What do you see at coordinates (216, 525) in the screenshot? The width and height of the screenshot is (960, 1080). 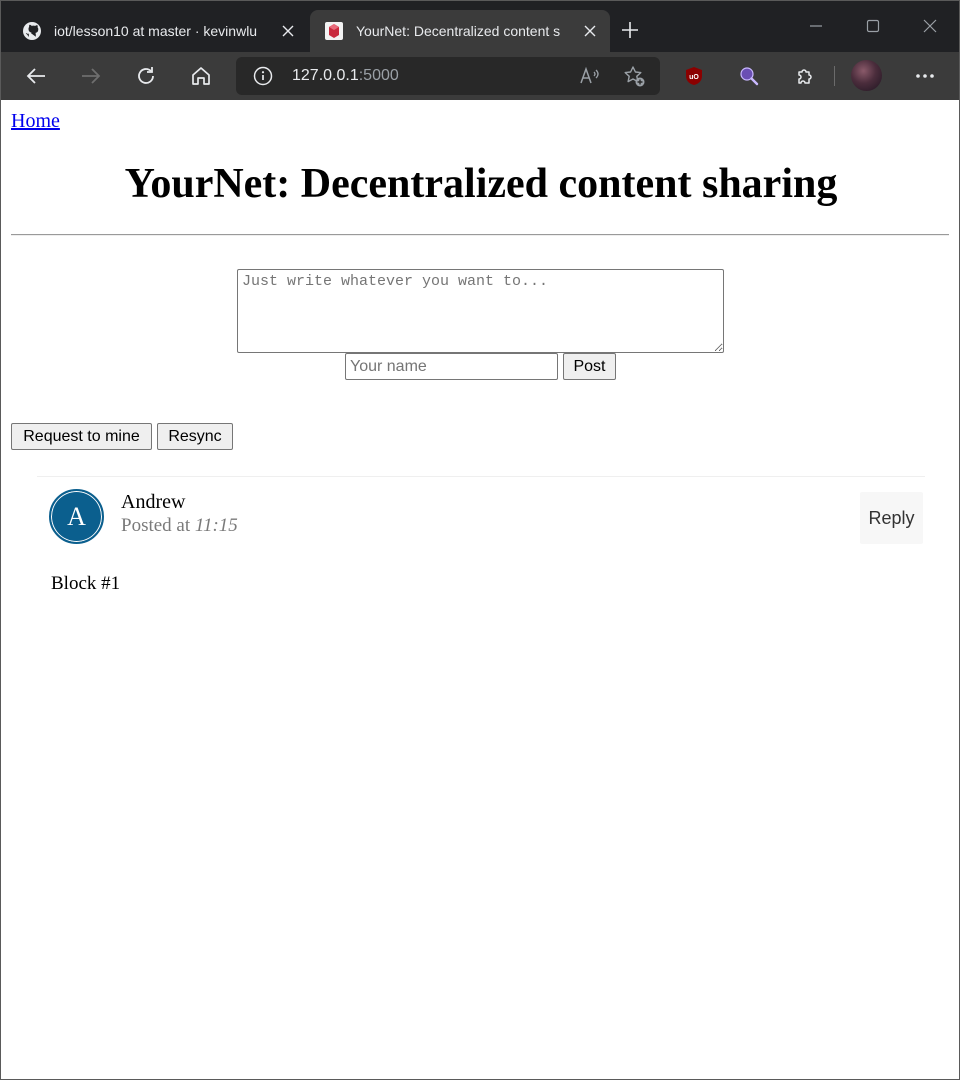 I see `post-time: 11:15` at bounding box center [216, 525].